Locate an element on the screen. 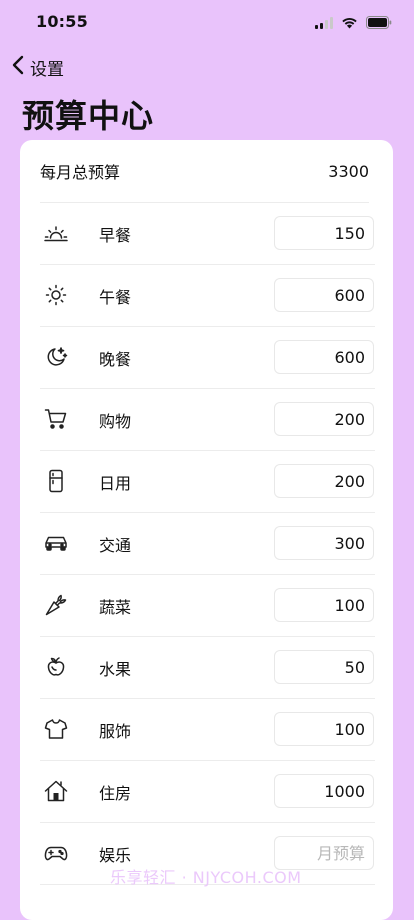 This screenshot has height=920, width=414. wifi-icon is located at coordinates (349, 23).